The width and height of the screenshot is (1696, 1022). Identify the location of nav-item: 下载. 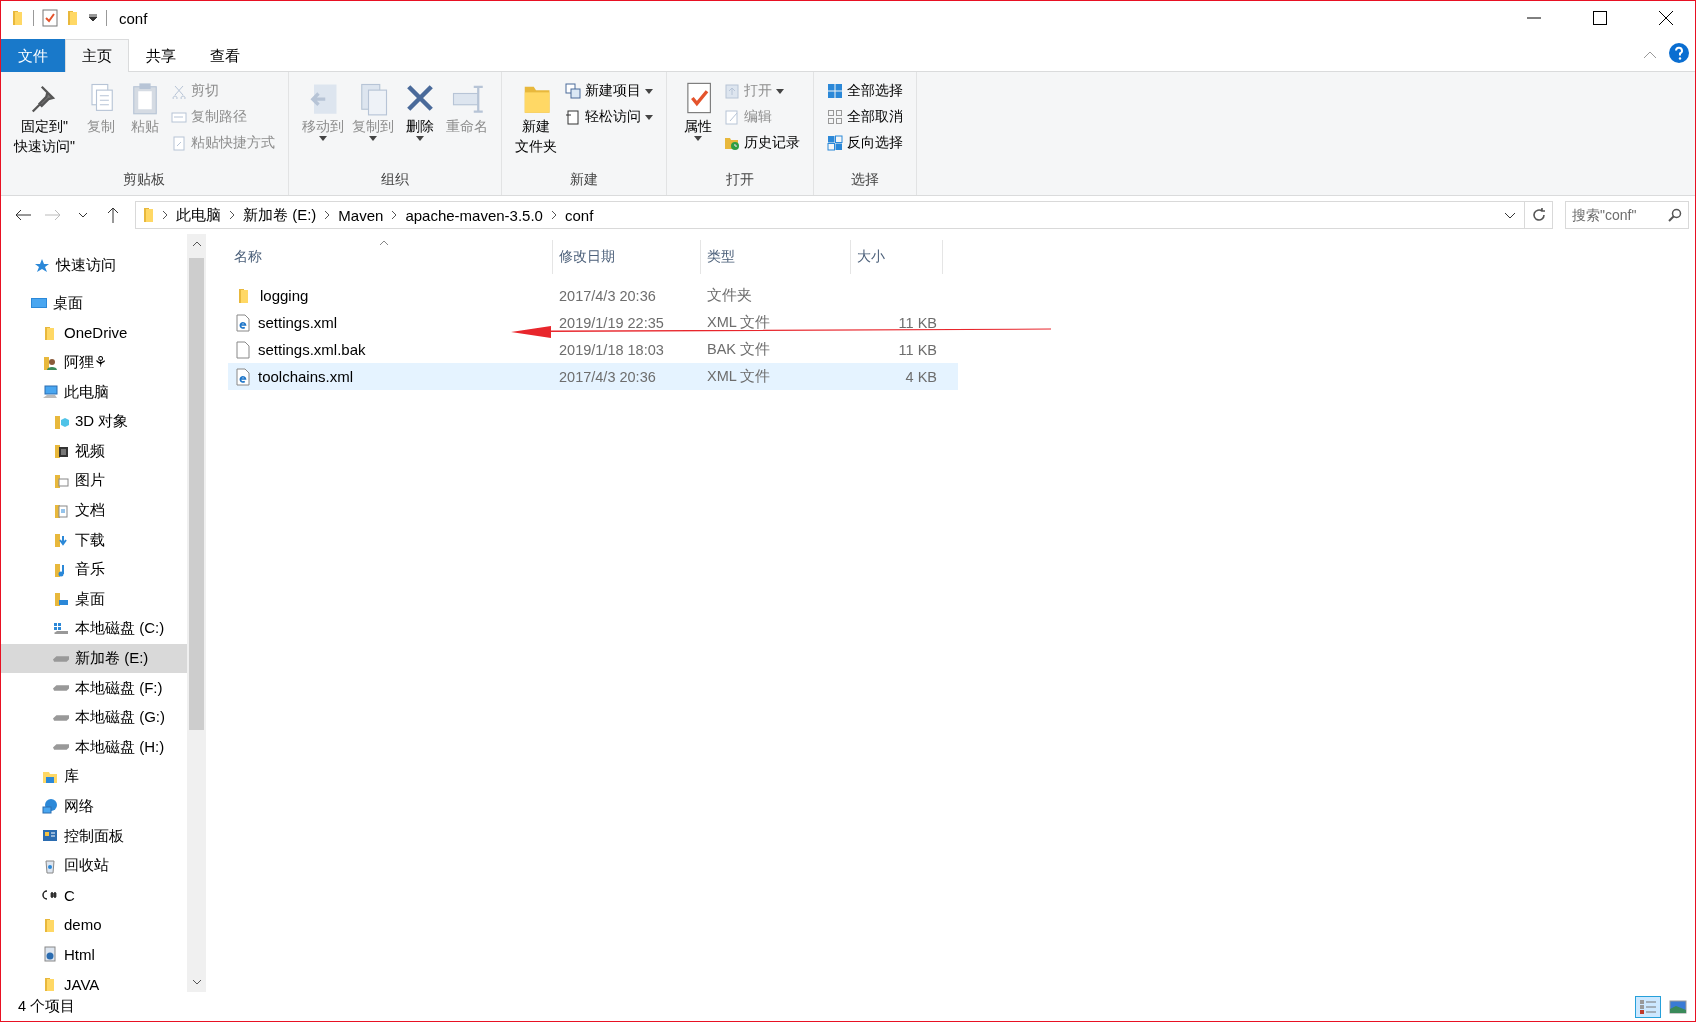
(94, 540).